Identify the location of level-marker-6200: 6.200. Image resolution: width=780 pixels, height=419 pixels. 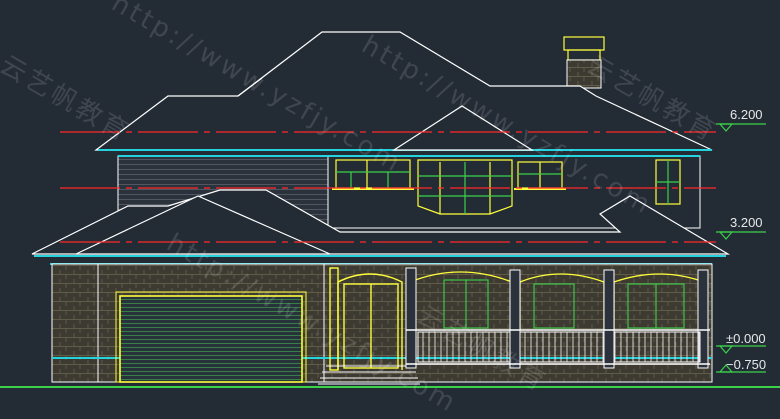
(741, 119).